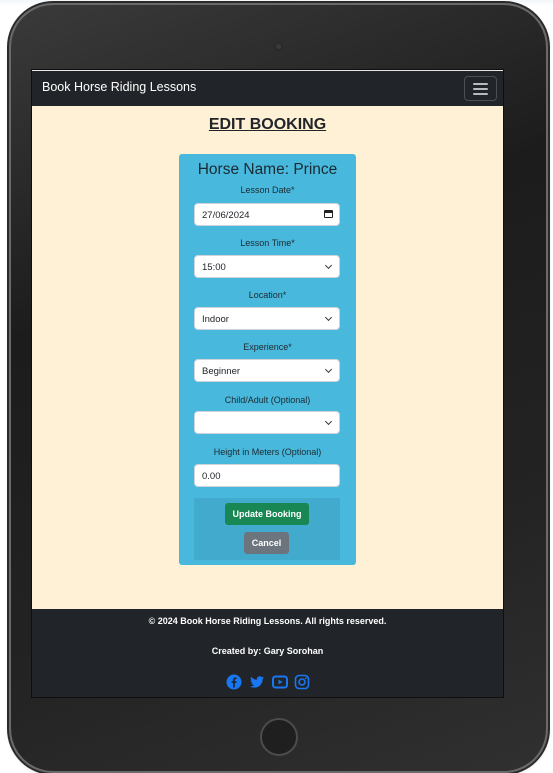 Image resolution: width=553 pixels, height=773 pixels. What do you see at coordinates (267, 169) in the screenshot?
I see `horse-name-heading: Horse Name: Prince` at bounding box center [267, 169].